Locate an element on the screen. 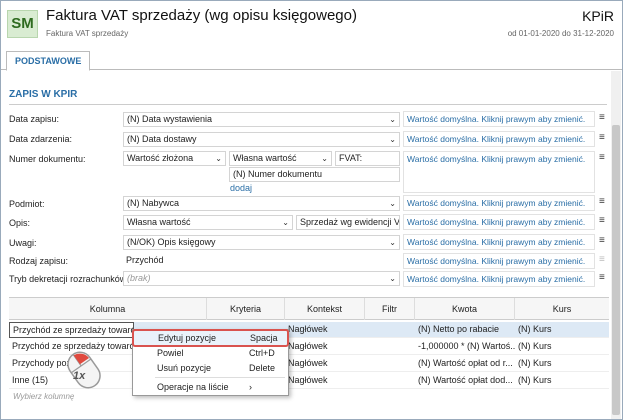  tryb-label: Tryb dekretacji rozrachunków: is located at coordinates (69, 279).